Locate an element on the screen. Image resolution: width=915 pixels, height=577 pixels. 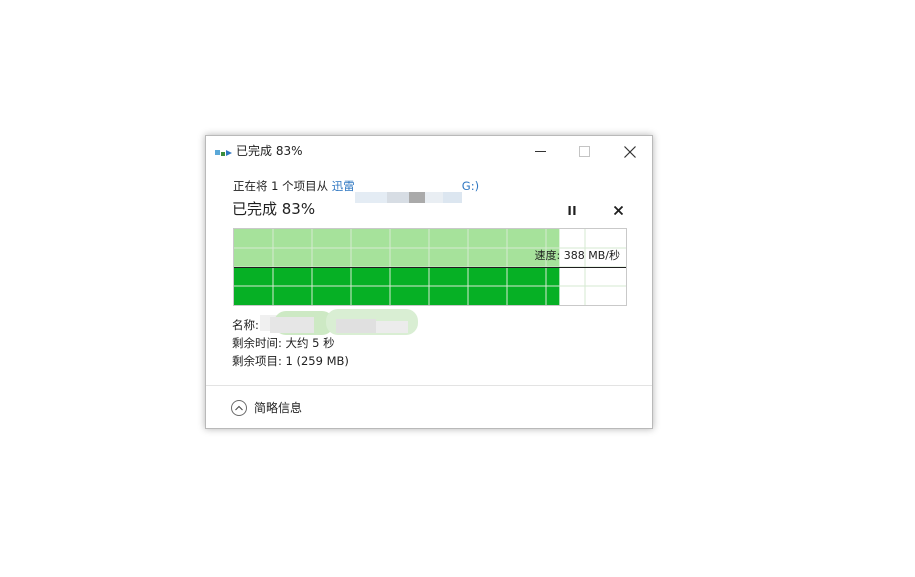
copy-source-line: 正在将 1 个项目从 迅雷 G:) is located at coordinates (356, 191).